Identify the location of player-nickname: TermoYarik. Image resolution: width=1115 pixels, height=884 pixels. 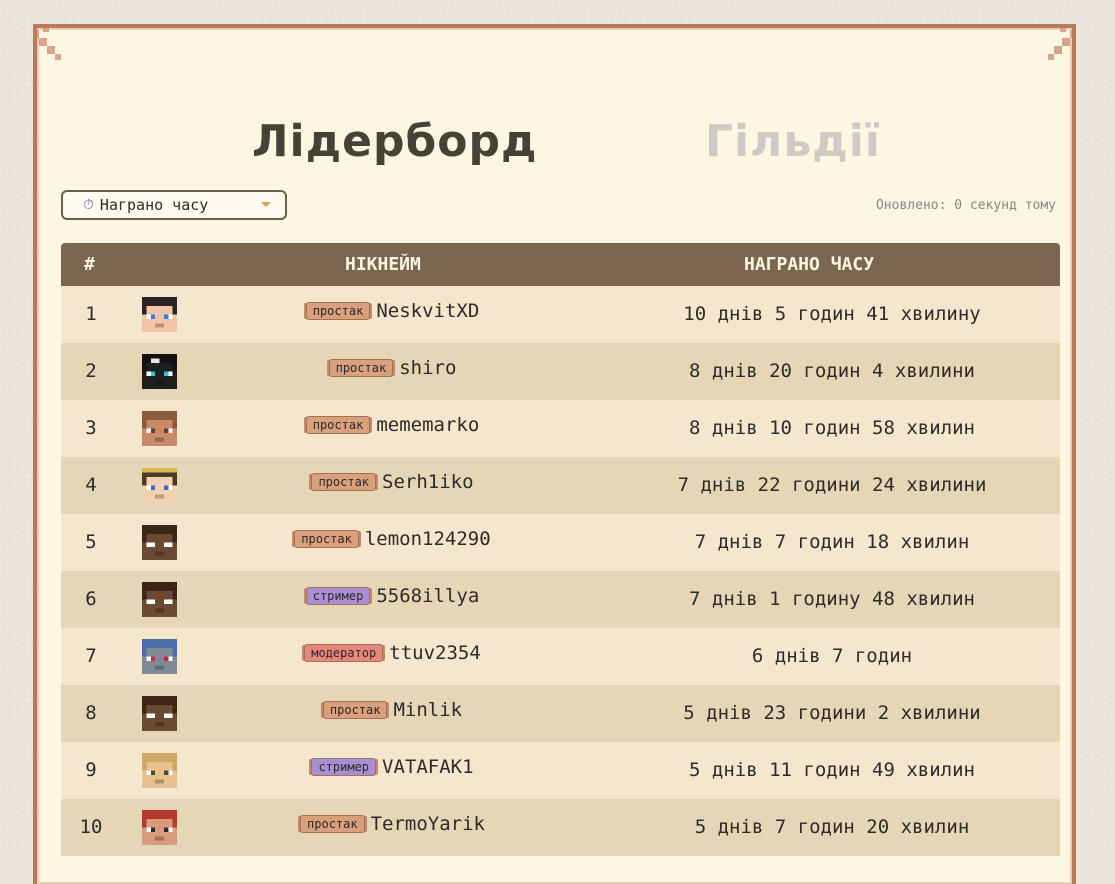
(428, 824).